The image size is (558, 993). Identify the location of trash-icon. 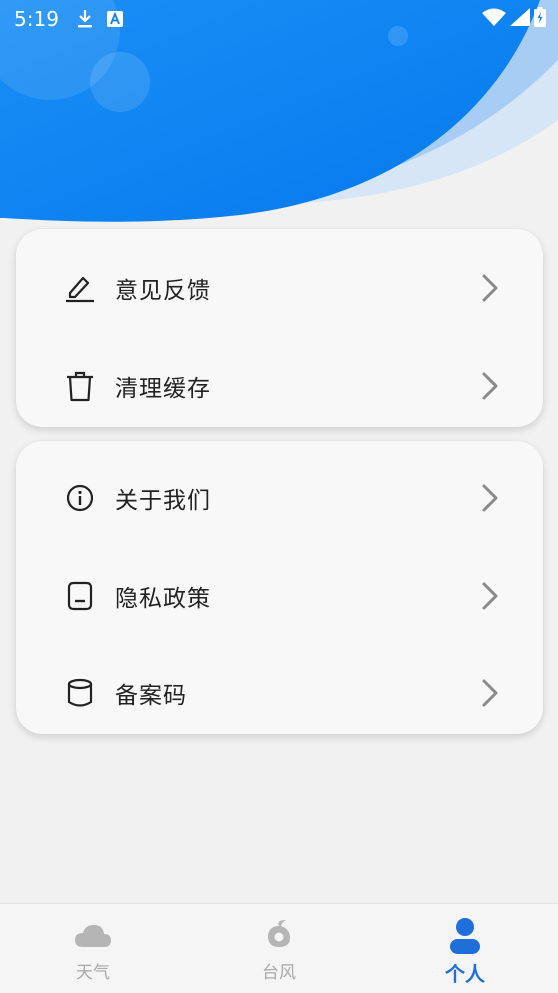
(80, 386).